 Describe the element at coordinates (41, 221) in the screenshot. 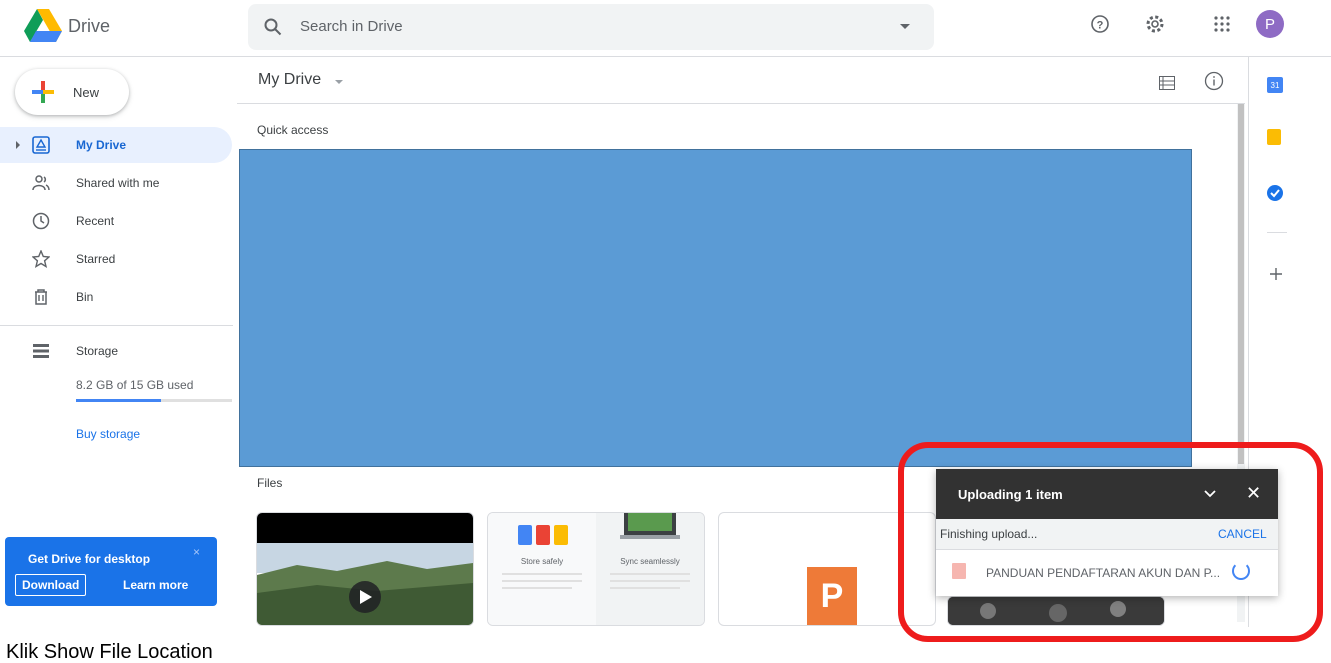

I see `clock-icon` at that location.